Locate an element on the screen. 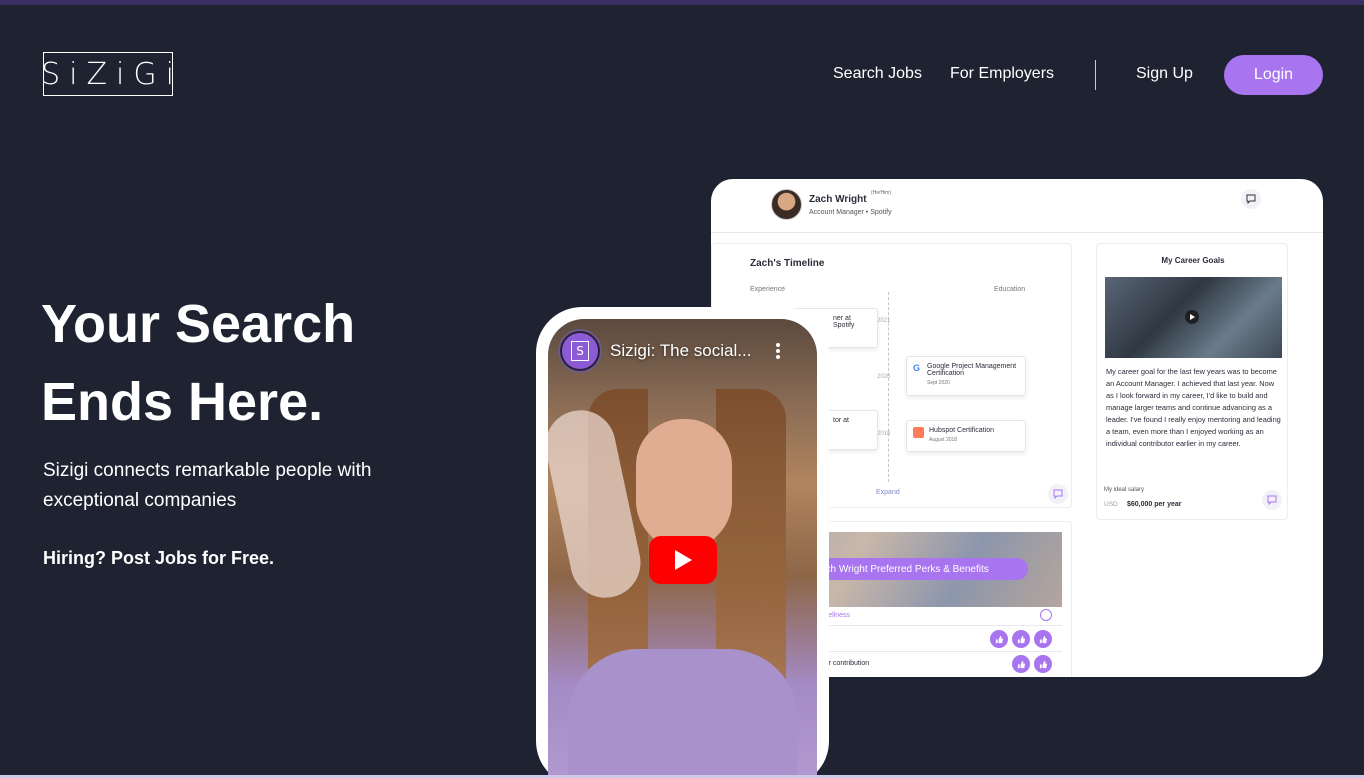 This screenshot has width=1364, height=778. education-date: Sept 2020 is located at coordinates (938, 383).